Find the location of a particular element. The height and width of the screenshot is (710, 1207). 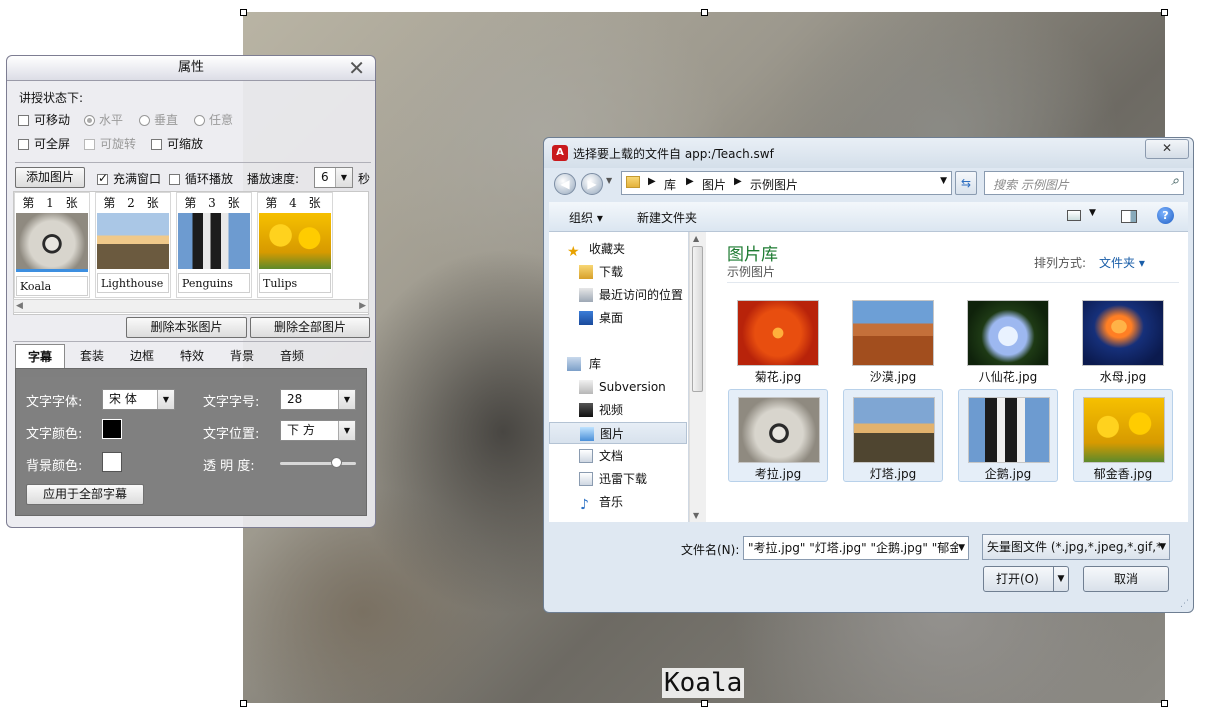

nav-documents: 文档 is located at coordinates (618, 456).